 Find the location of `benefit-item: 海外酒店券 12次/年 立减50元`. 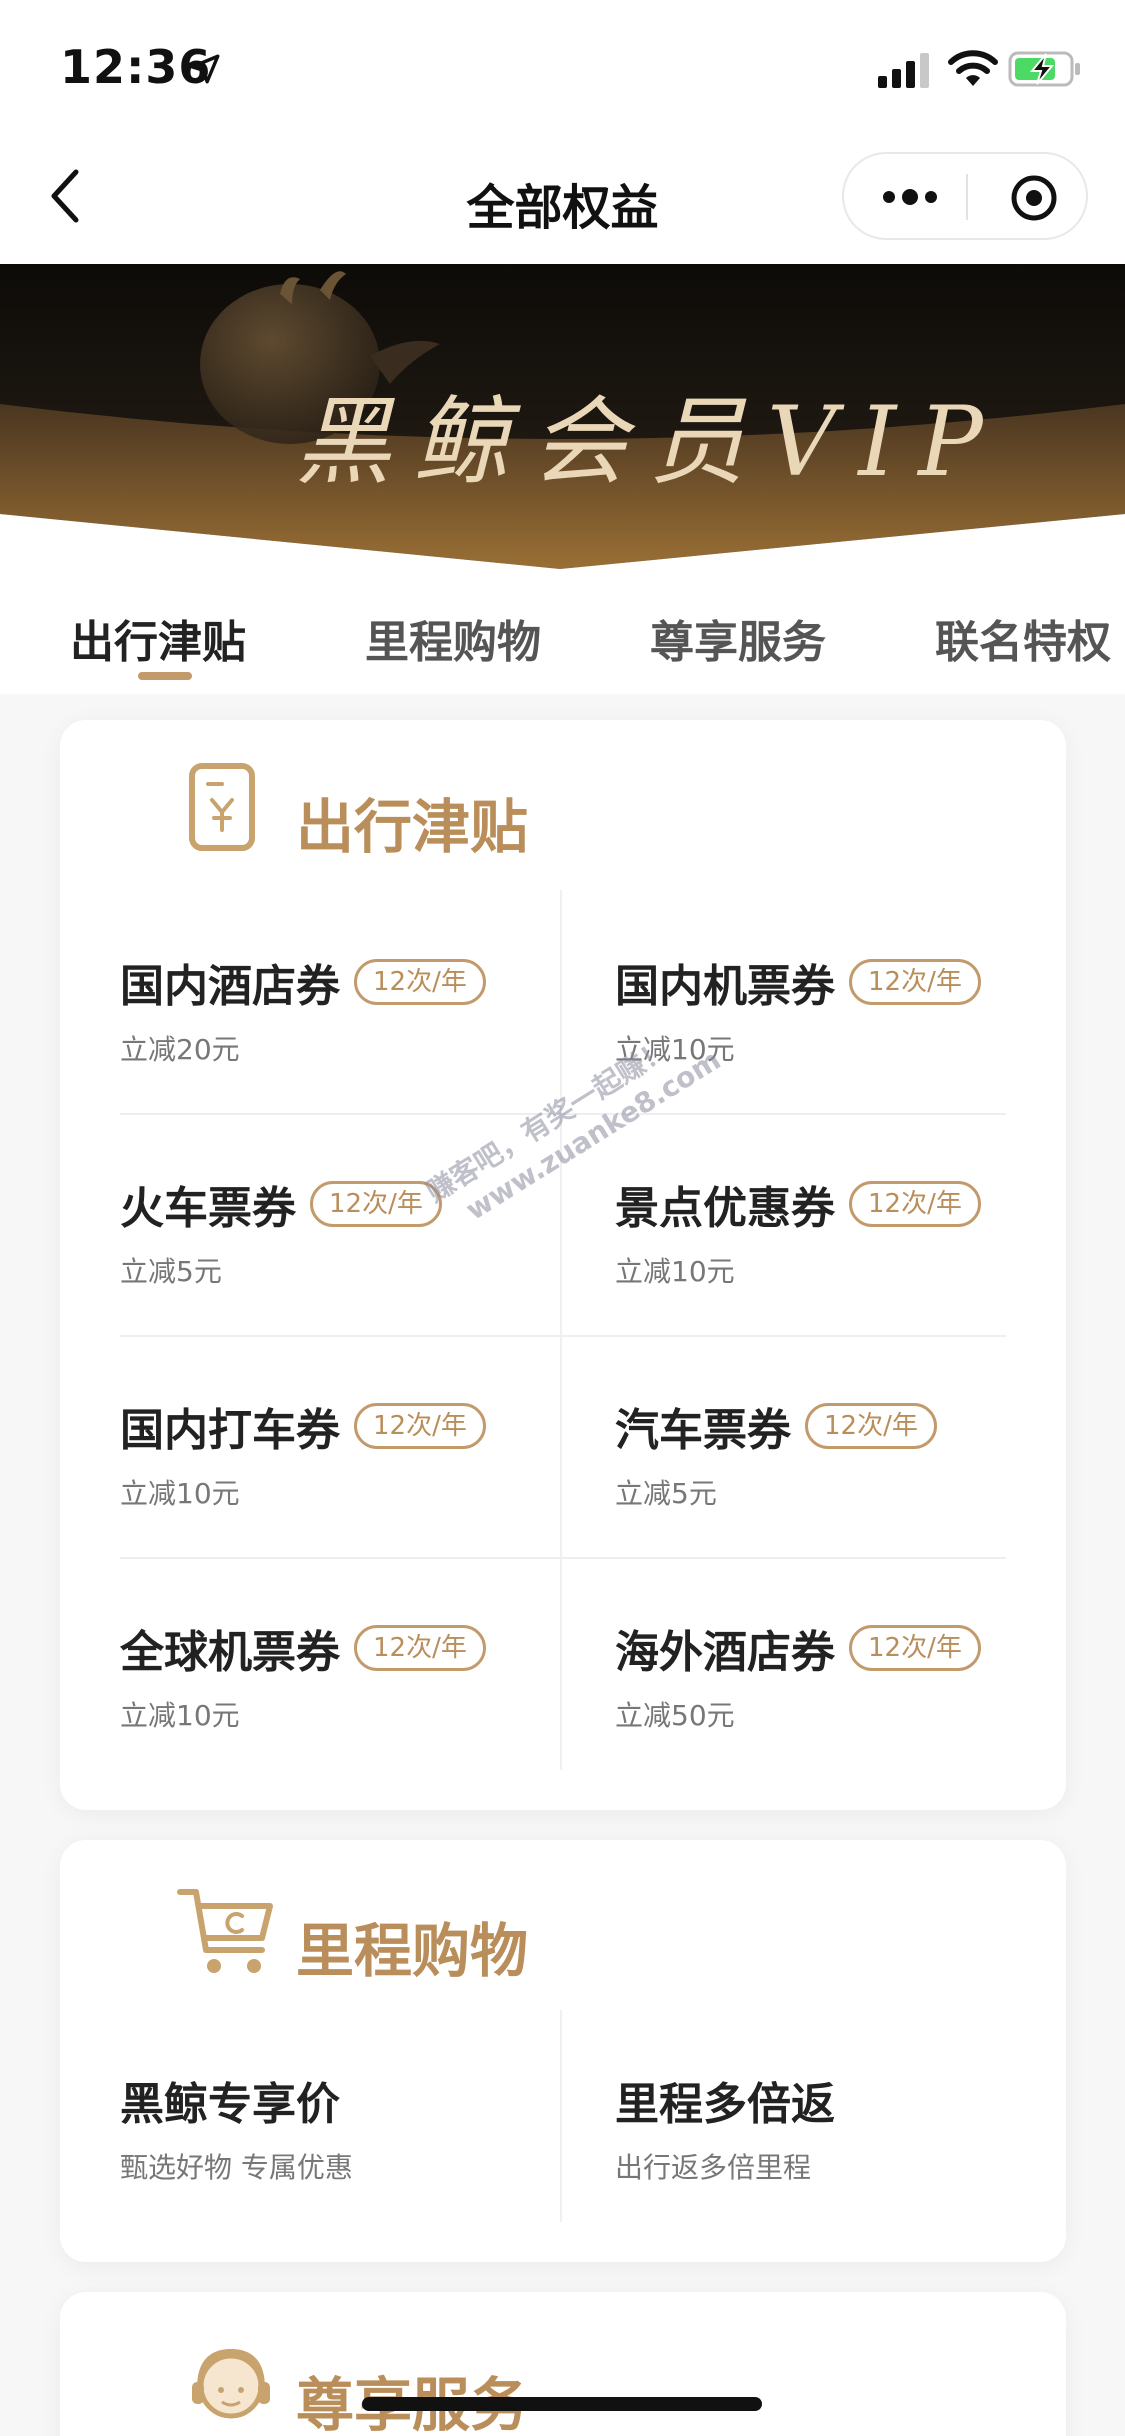

benefit-item: 海外酒店券 12次/年 立减50元 is located at coordinates (835, 1675).